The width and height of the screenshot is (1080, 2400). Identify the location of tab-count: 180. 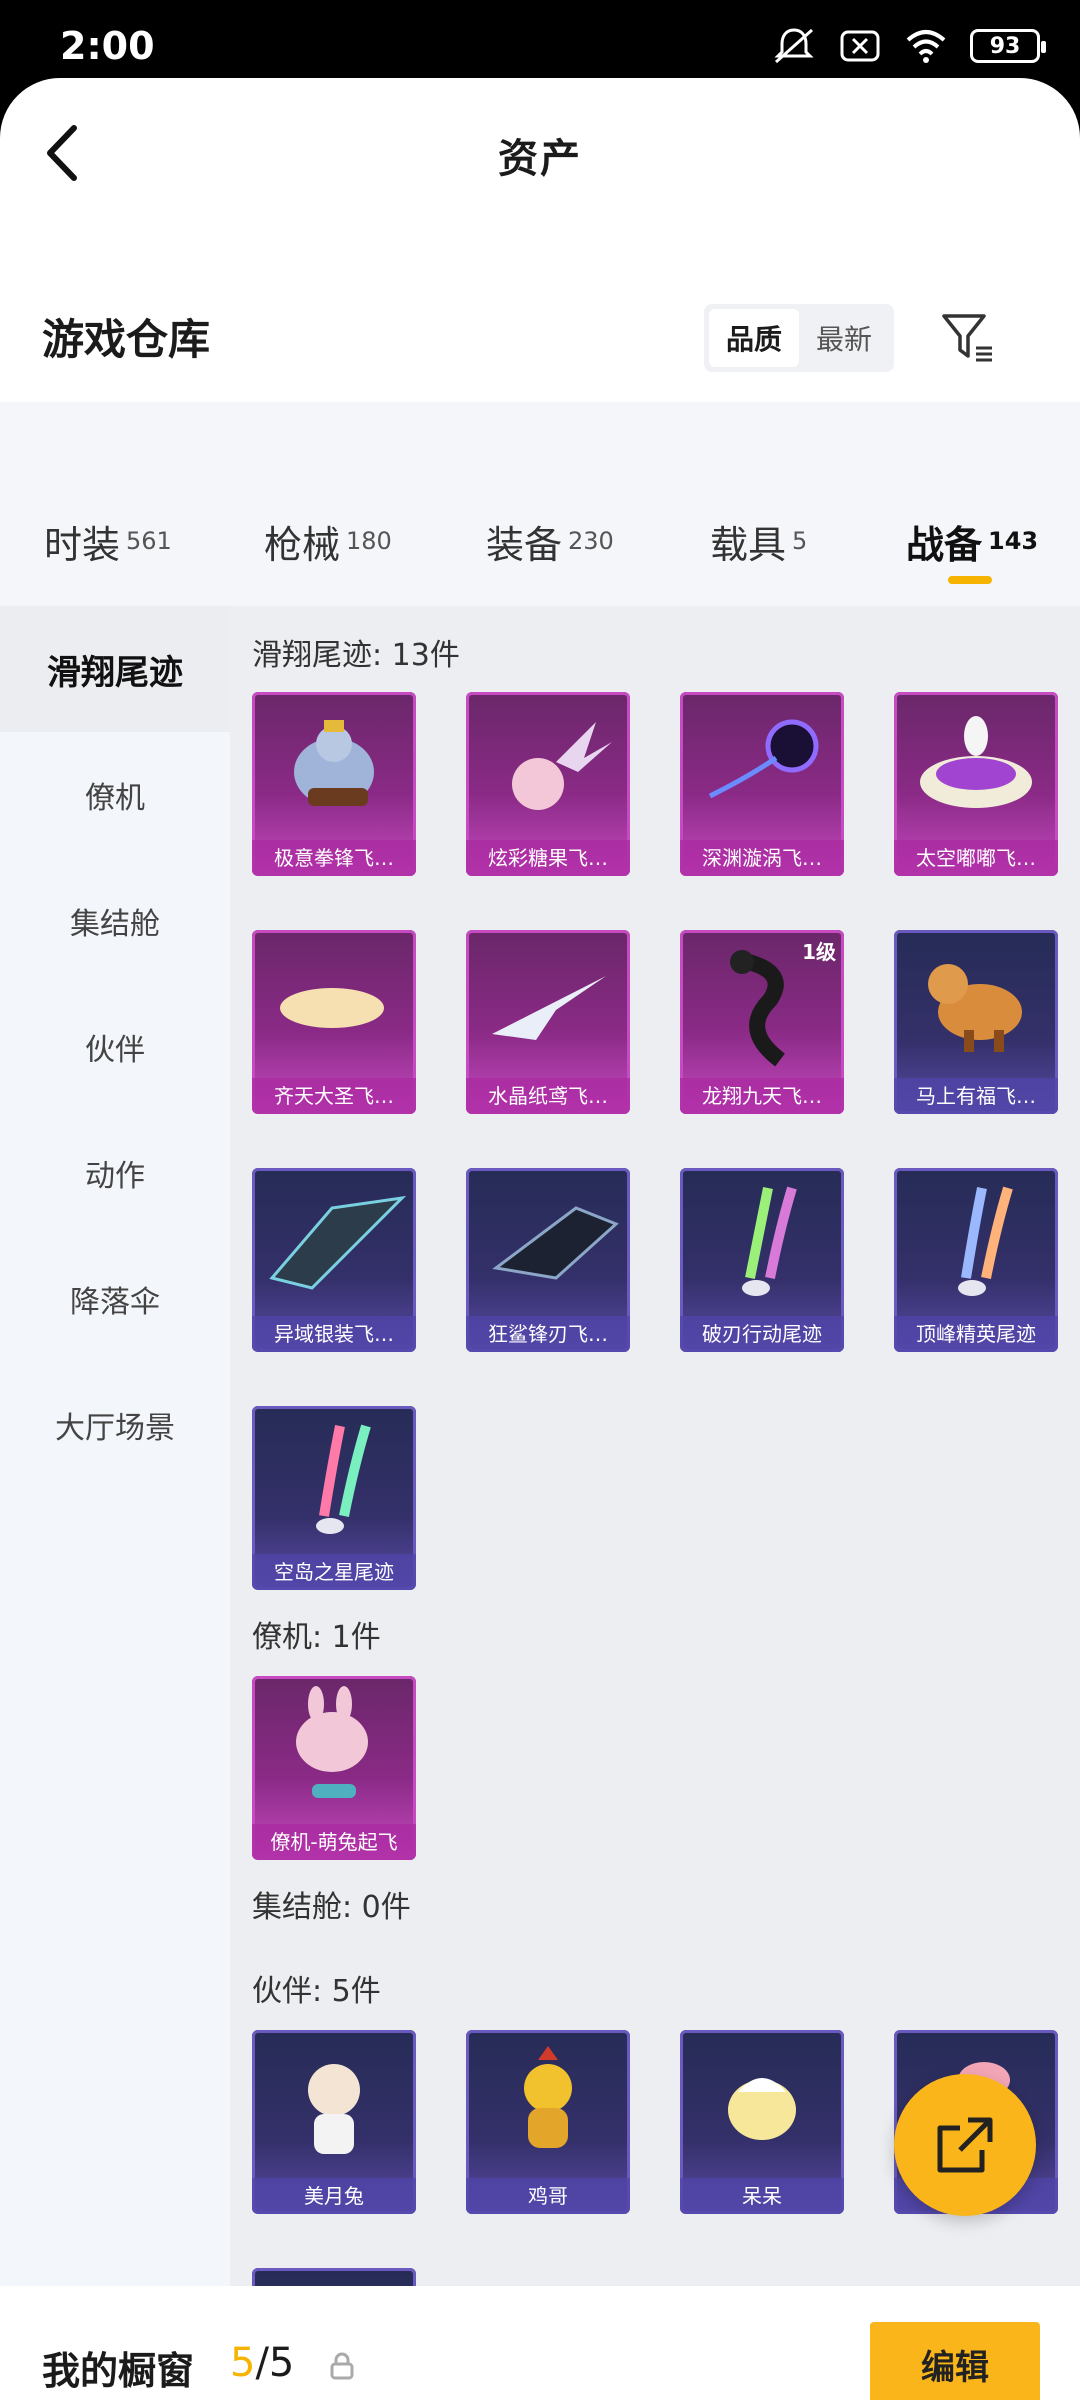
(369, 541).